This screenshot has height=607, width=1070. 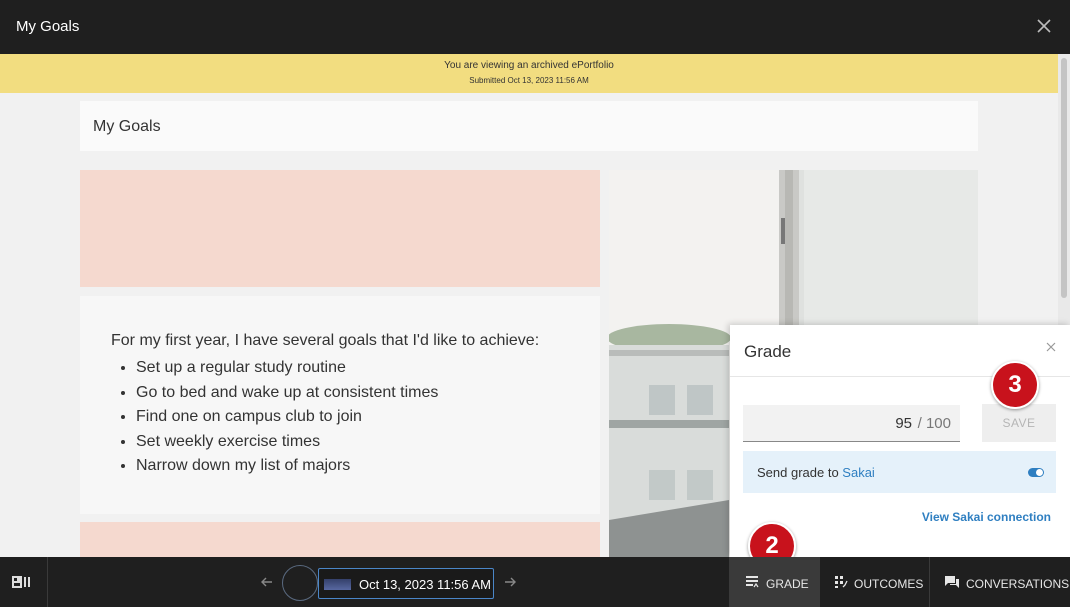 I want to click on page-title: My Goals, so click(x=127, y=126).